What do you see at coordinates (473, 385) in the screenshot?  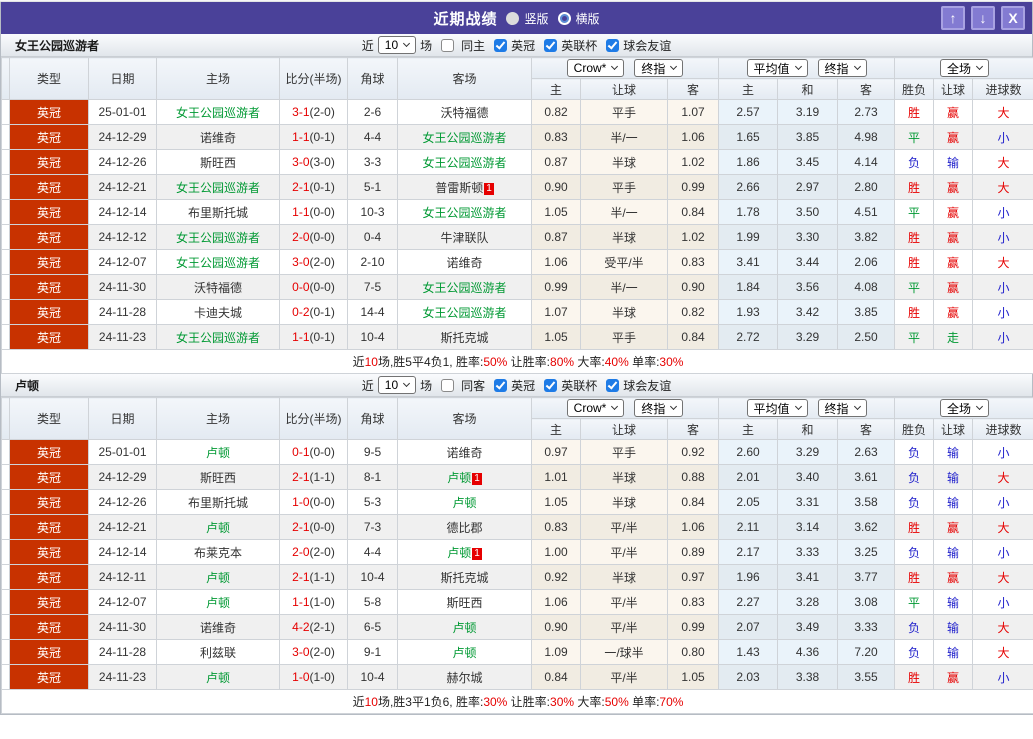 I see `same-venue-label: 同客` at bounding box center [473, 385].